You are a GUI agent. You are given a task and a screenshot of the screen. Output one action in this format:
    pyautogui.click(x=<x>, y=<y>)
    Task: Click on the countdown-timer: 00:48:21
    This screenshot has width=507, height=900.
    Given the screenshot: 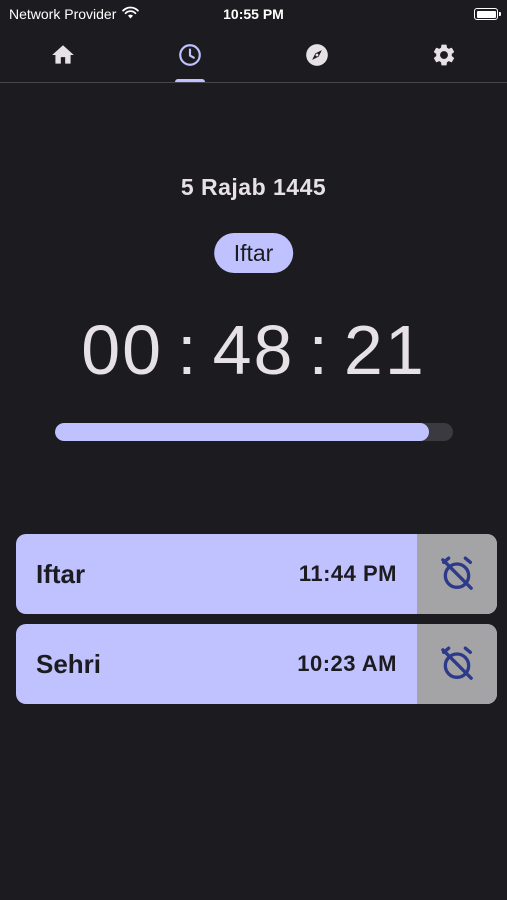 What is the action you would take?
    pyautogui.click(x=253, y=350)
    